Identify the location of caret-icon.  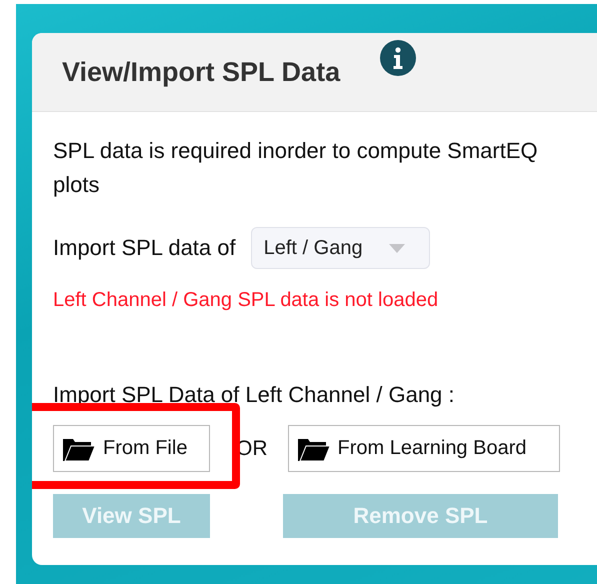
(396, 248).